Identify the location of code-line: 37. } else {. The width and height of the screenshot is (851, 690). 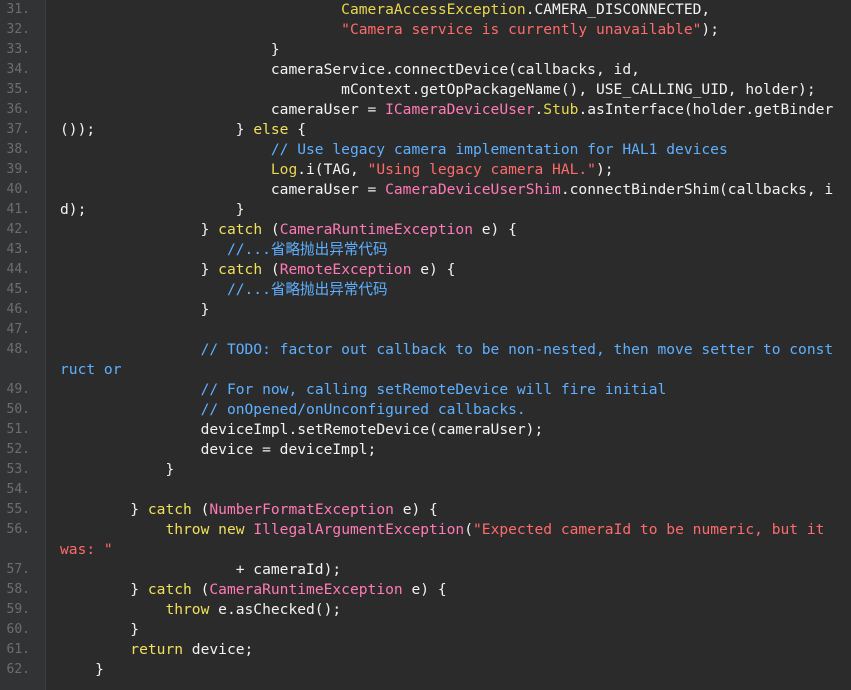
(425, 130).